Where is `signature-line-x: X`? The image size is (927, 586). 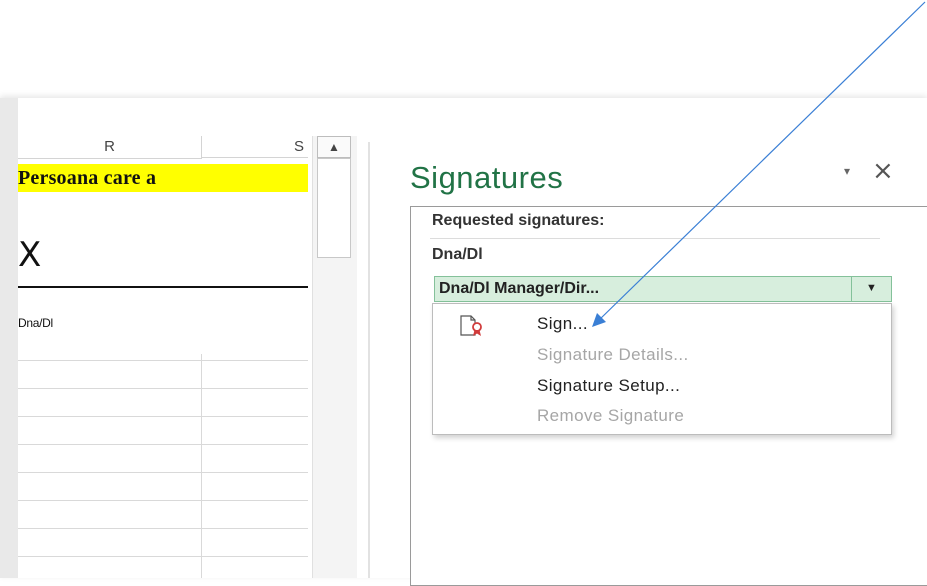 signature-line-x: X is located at coordinates (30, 255).